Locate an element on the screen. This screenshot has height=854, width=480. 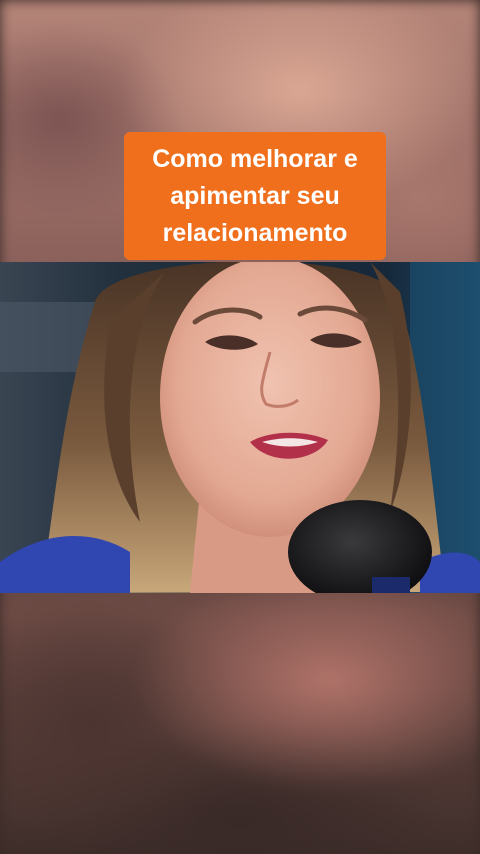
microphone-stand is located at coordinates (391, 585).